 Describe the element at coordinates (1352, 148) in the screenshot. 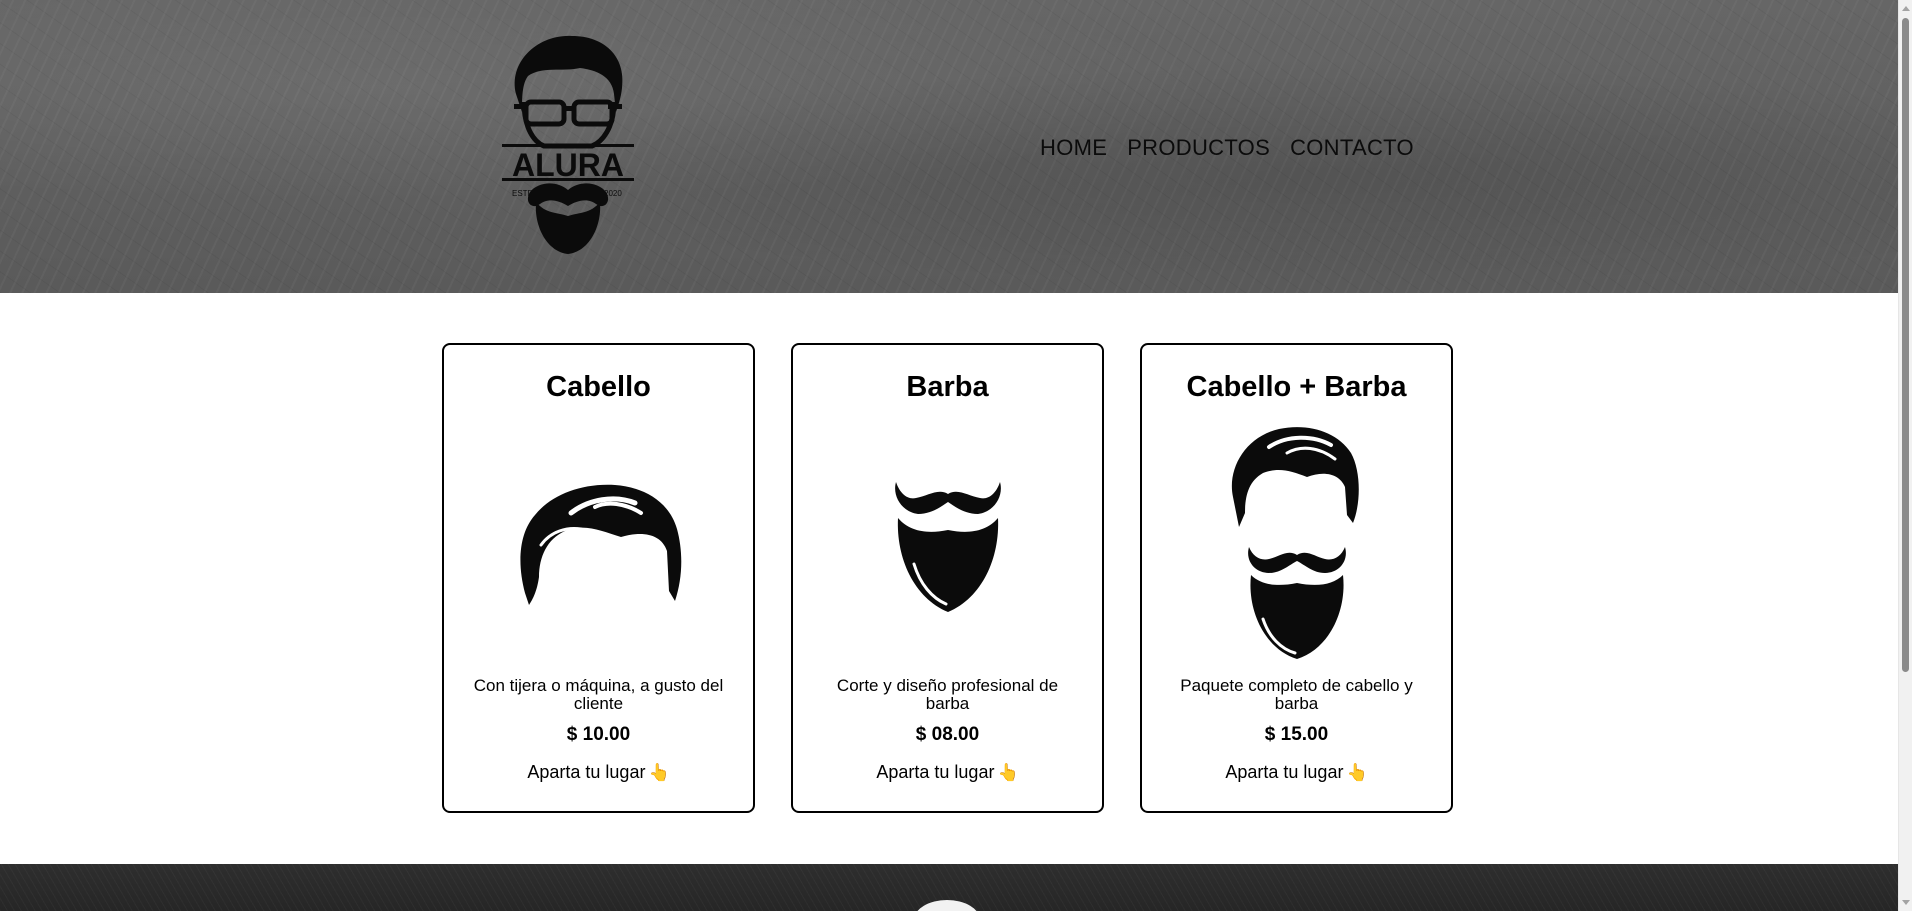

I see `nav-link-contacto: CONTACTO` at that location.